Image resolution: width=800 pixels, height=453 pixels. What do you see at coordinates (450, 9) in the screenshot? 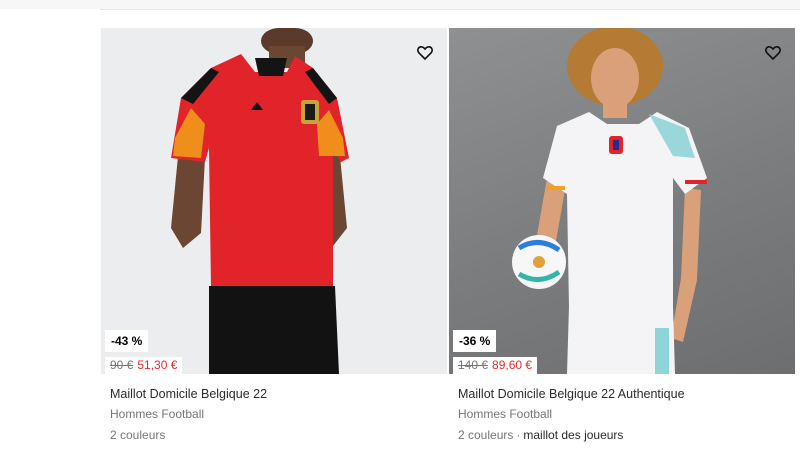
I see `divider` at bounding box center [450, 9].